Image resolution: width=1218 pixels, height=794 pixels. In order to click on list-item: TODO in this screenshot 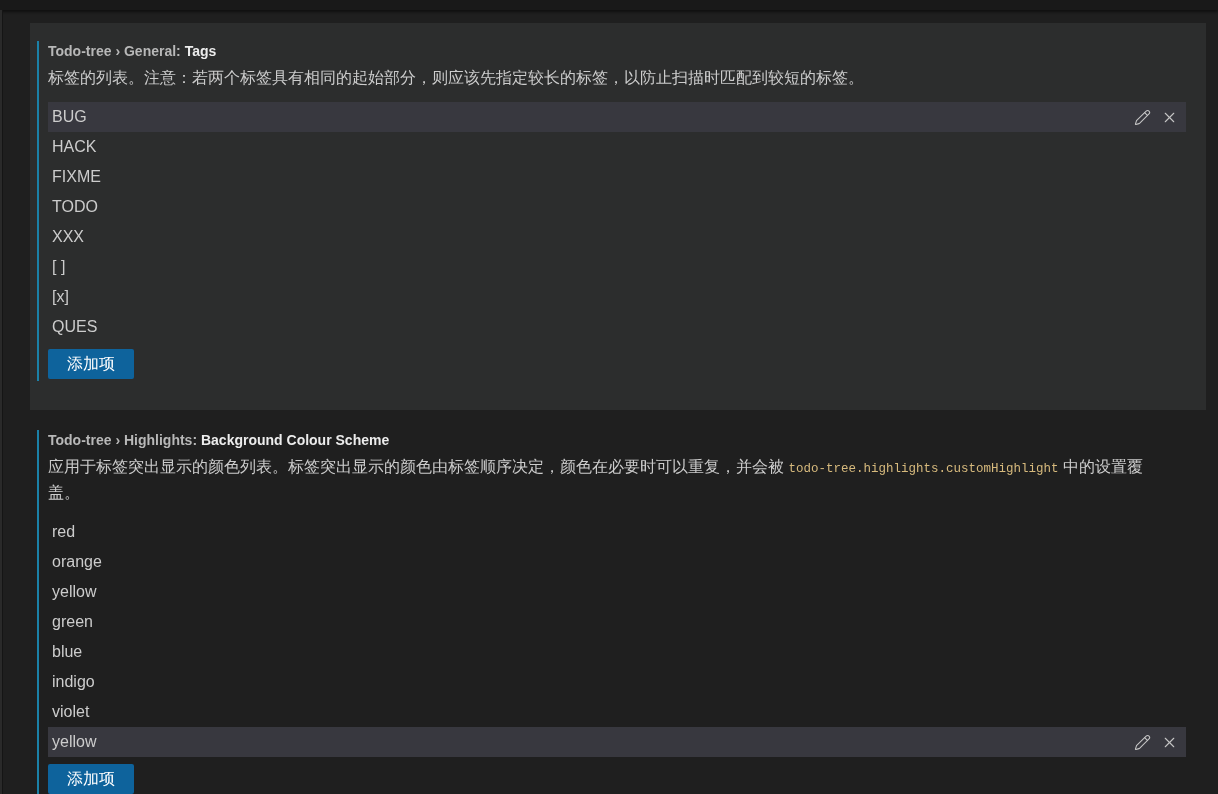, I will do `click(617, 207)`.